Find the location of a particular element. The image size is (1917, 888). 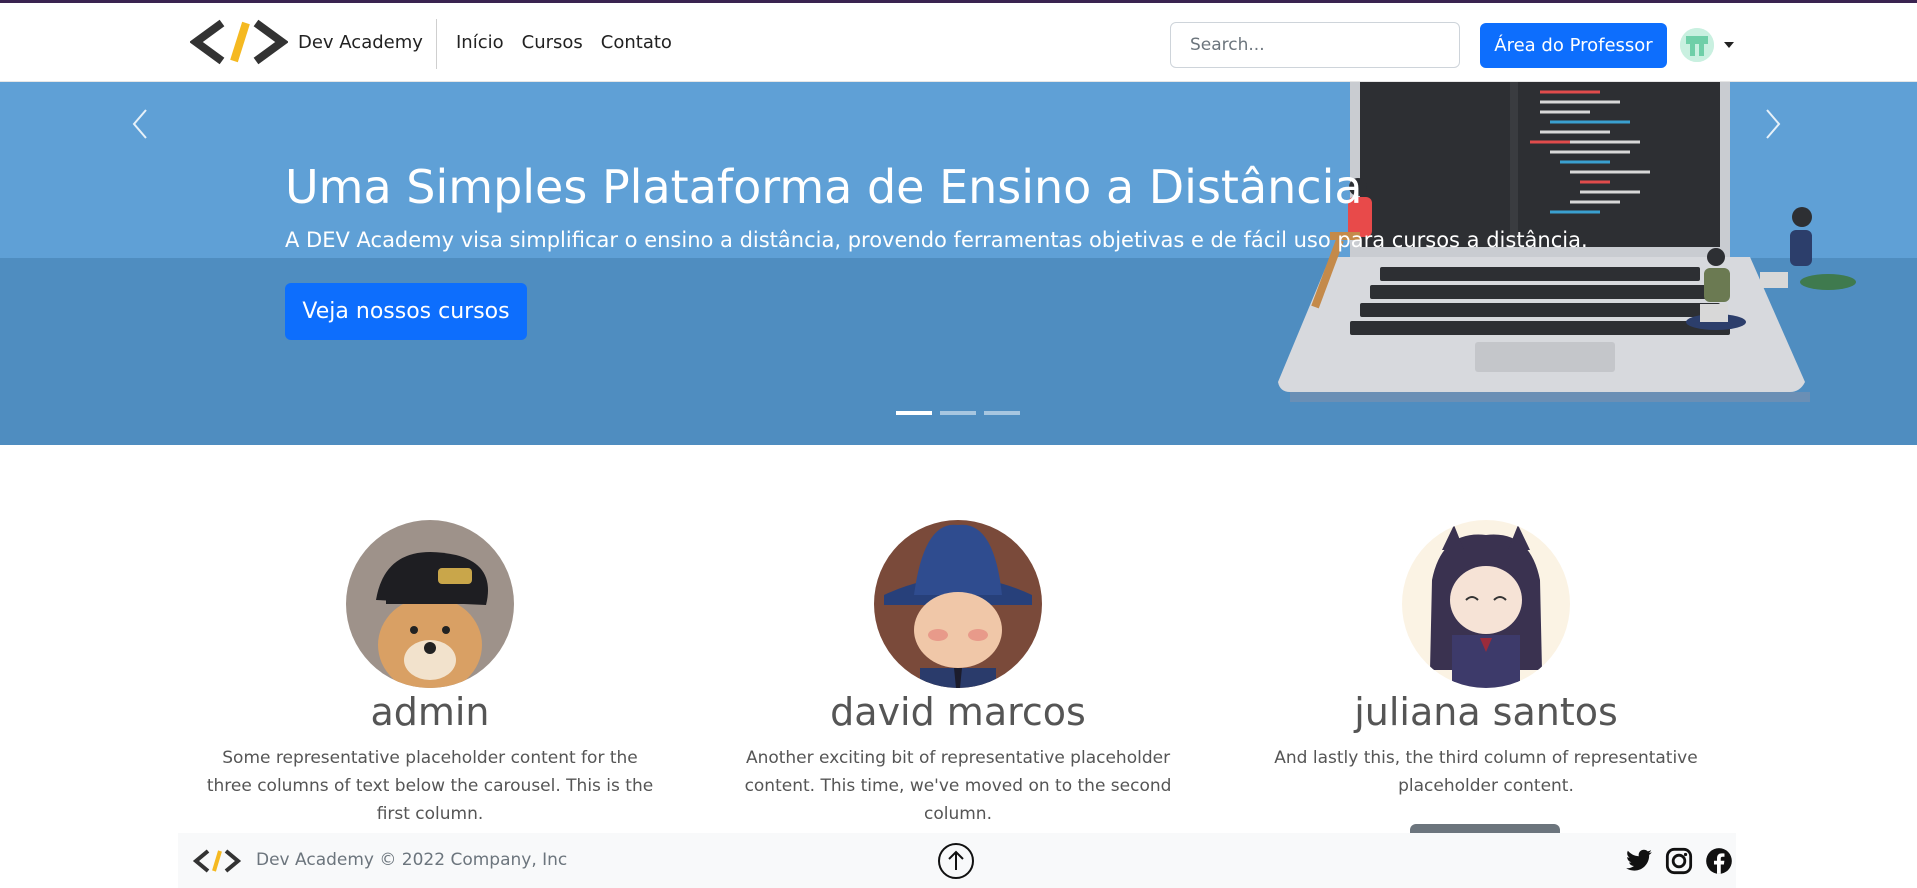

nav-link-contato: Contato is located at coordinates (636, 42).